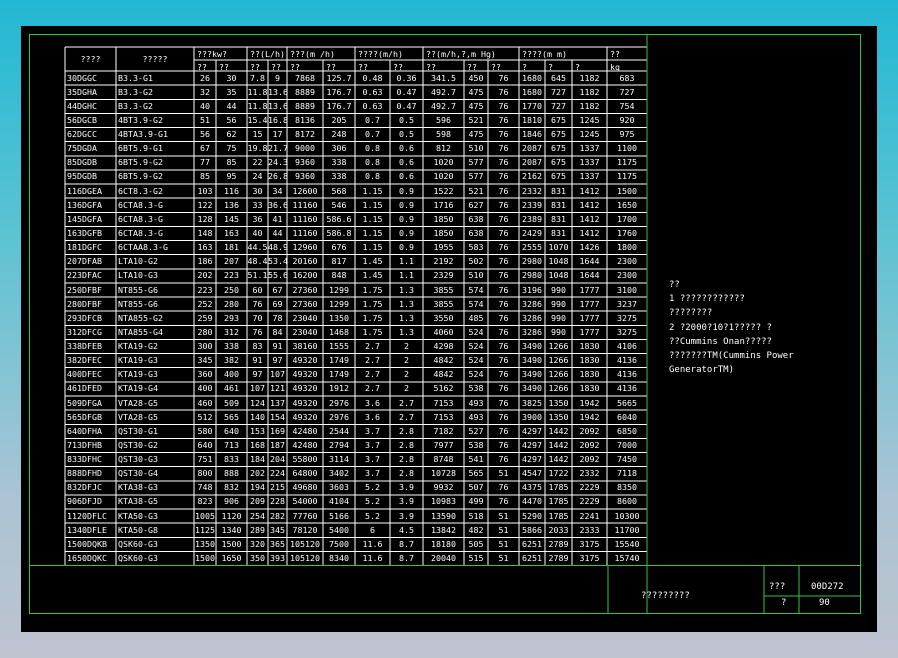 The image size is (898, 658). What do you see at coordinates (257, 77) in the screenshot?
I see `cell-value: 7.8` at bounding box center [257, 77].